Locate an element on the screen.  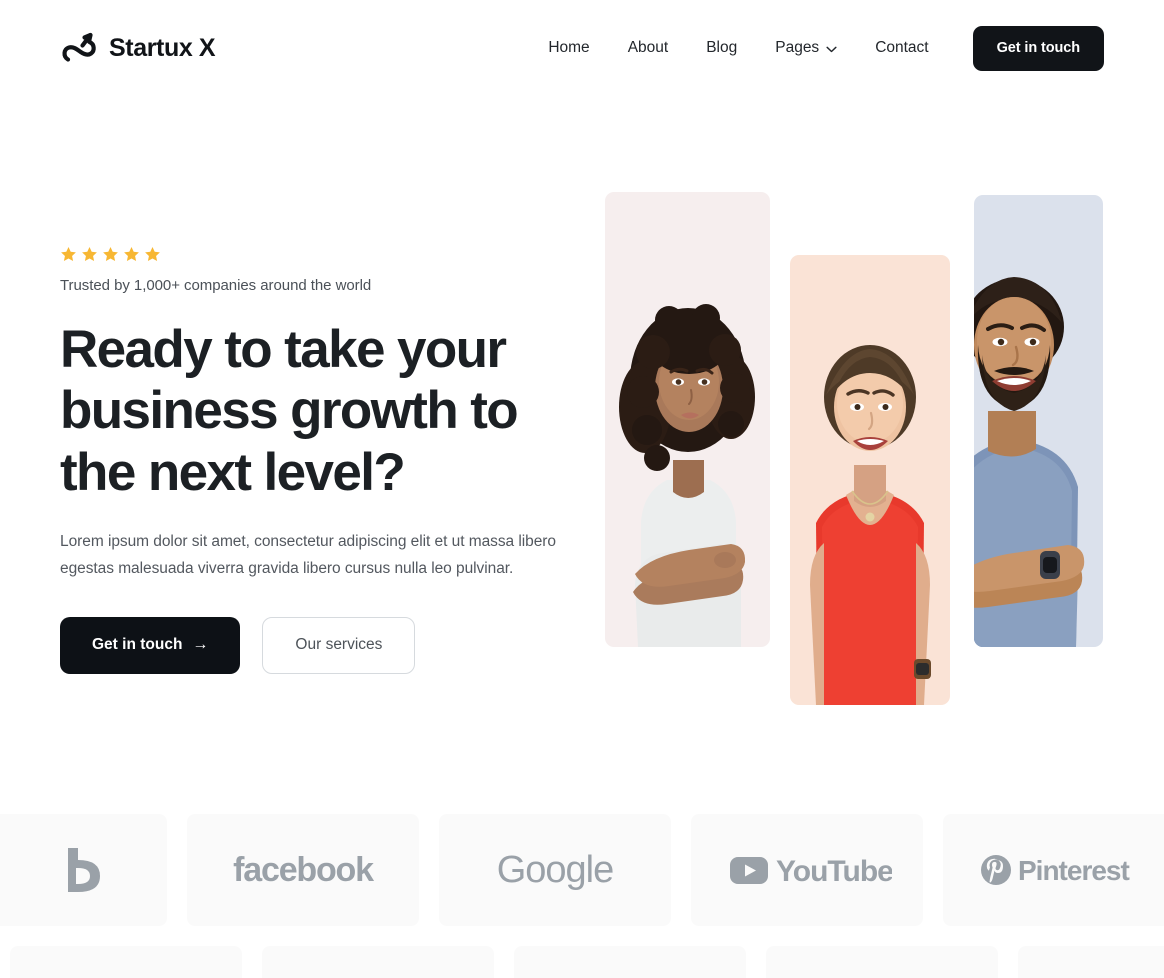
hero-photo-2-image is located at coordinates (870, 480).